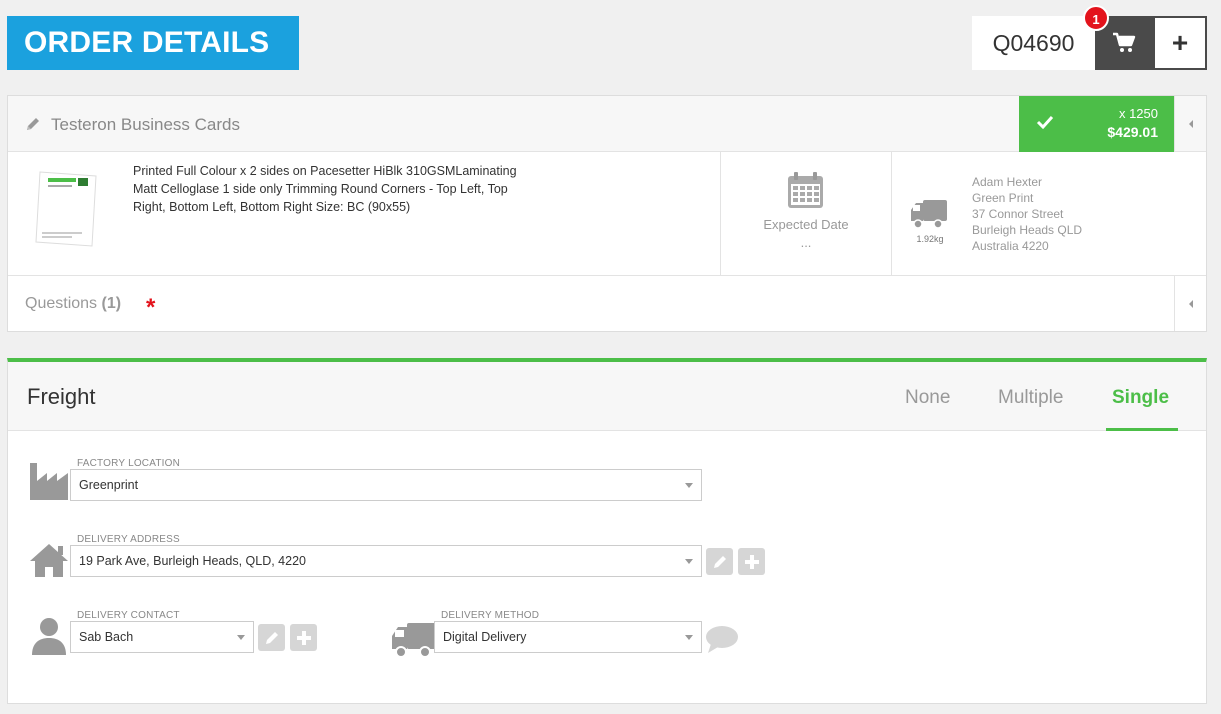 Image resolution: width=1221 pixels, height=714 pixels. What do you see at coordinates (568, 637) in the screenshot?
I see `delivery-method-select: Digital Delivery` at bounding box center [568, 637].